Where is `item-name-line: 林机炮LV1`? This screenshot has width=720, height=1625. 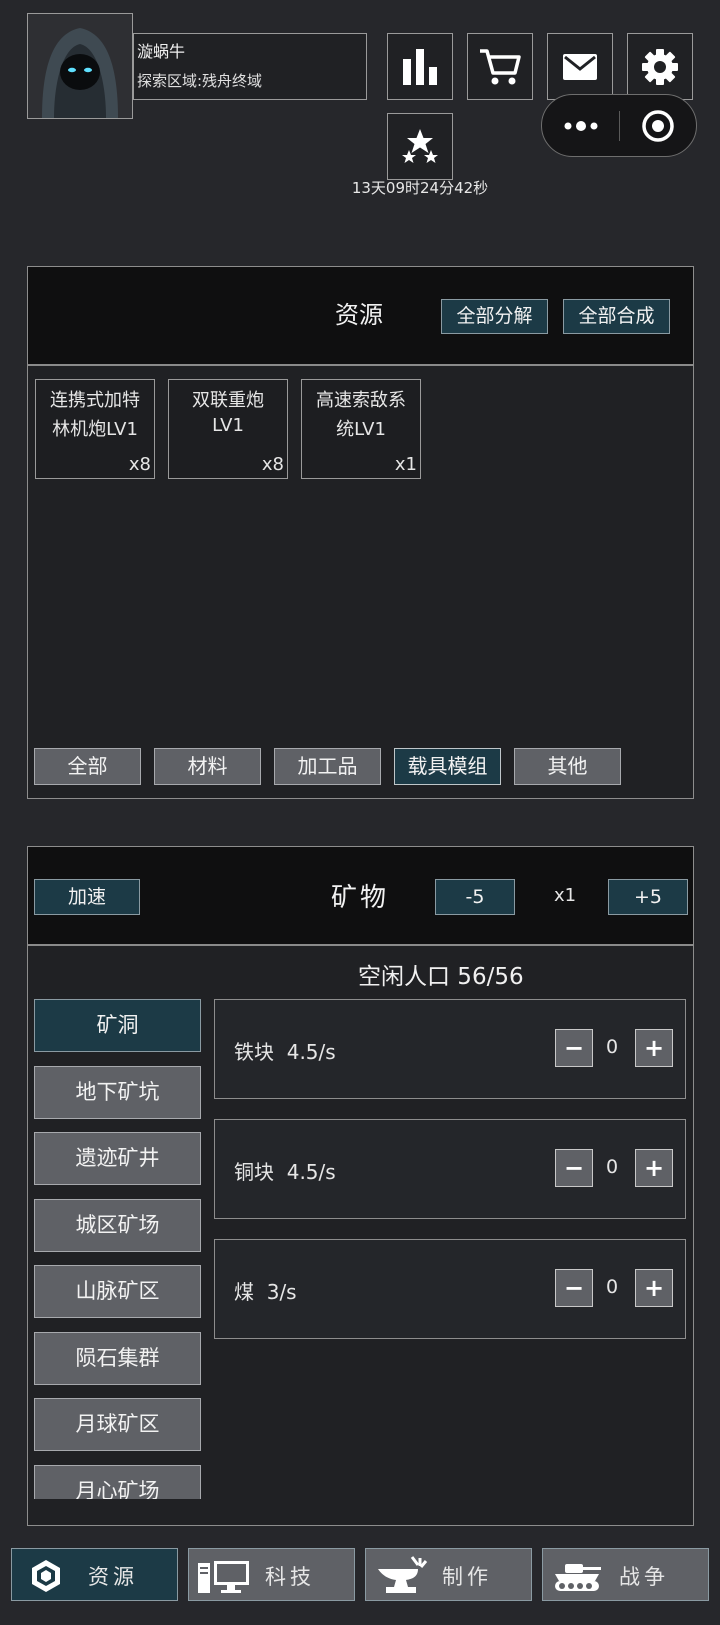
item-name-line: 林机炮LV1 is located at coordinates (95, 429).